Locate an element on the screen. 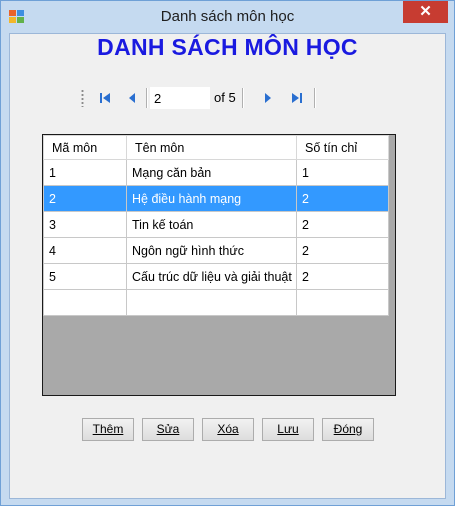 The width and height of the screenshot is (455, 506). move-last-button is located at coordinates (296, 98).